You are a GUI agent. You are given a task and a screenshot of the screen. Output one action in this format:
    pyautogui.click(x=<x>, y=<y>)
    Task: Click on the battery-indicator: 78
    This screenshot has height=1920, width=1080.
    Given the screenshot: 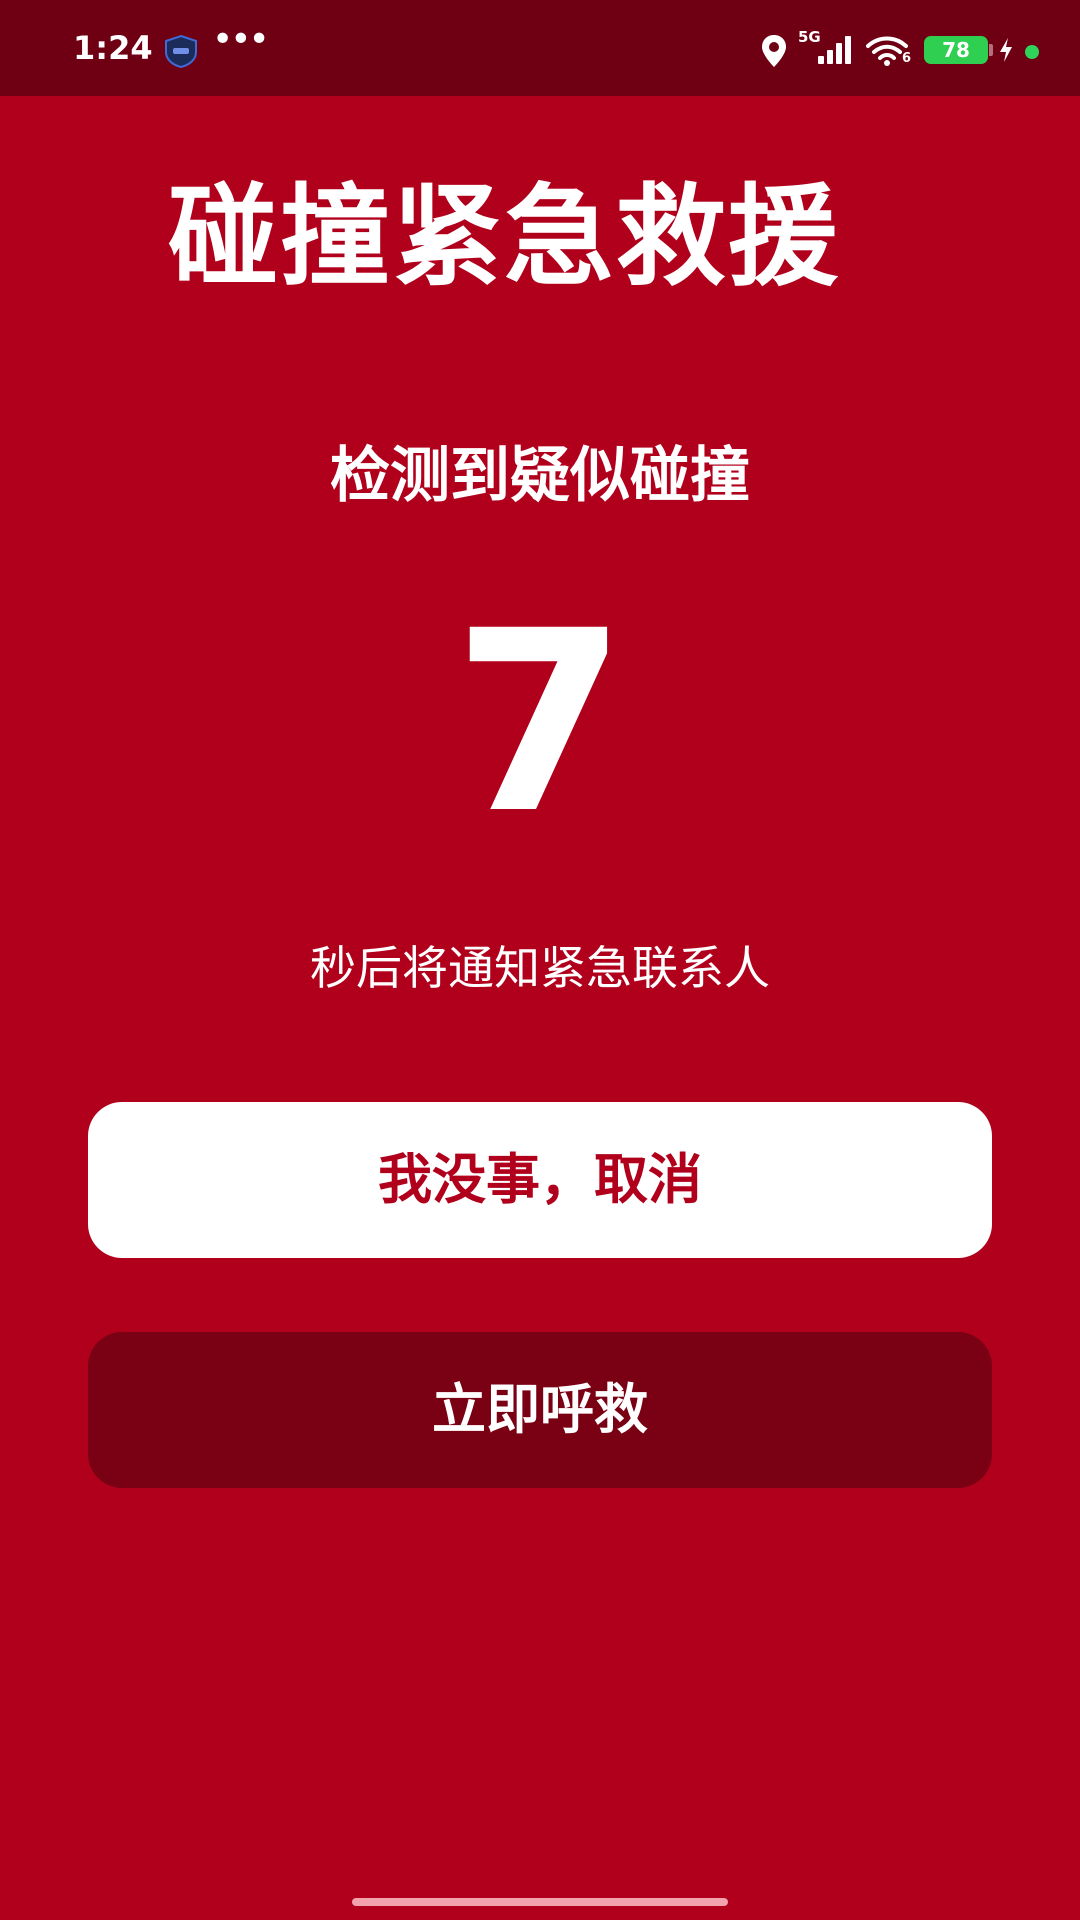 What is the action you would take?
    pyautogui.click(x=956, y=50)
    